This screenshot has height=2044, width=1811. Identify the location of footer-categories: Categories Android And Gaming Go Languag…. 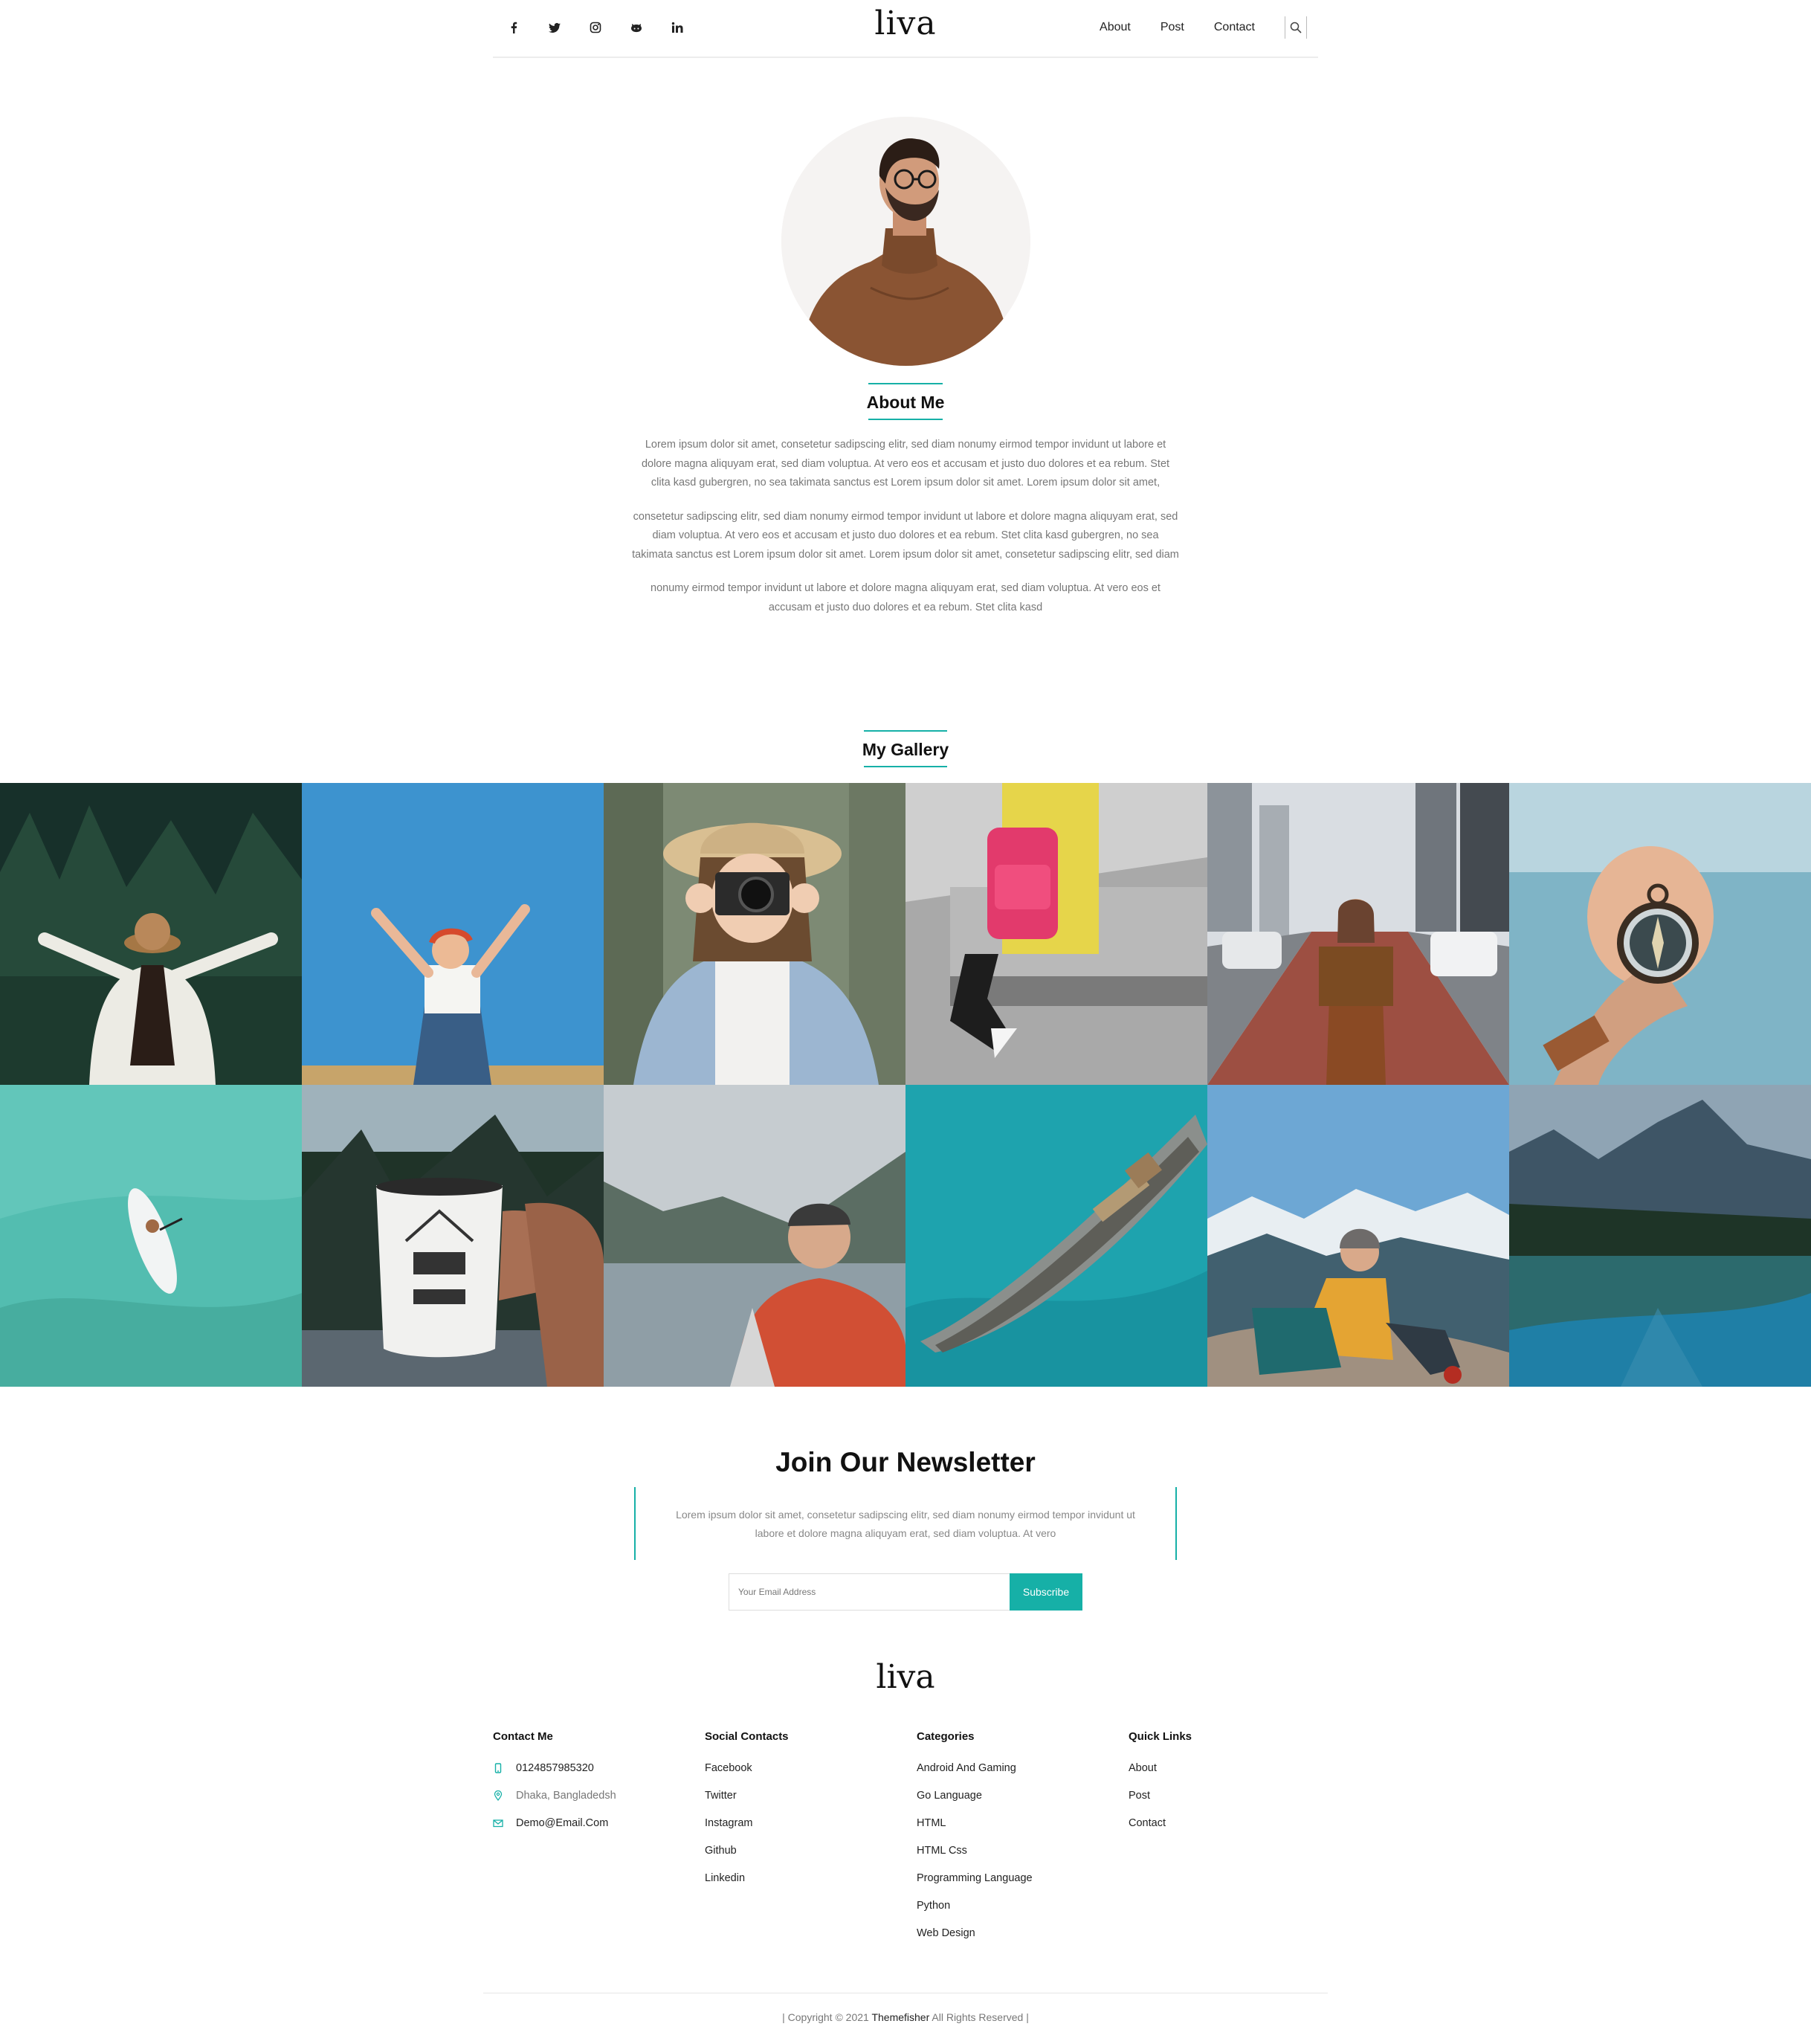
(975, 1841).